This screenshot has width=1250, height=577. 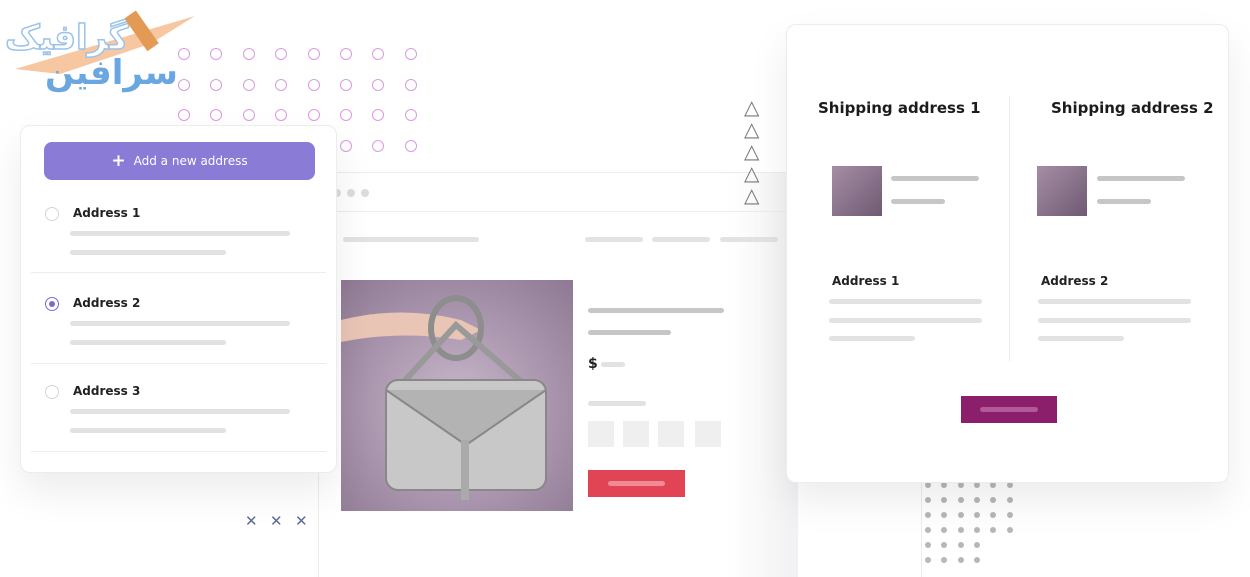 What do you see at coordinates (111, 73) in the screenshot?
I see `svg-text: سرافین` at bounding box center [111, 73].